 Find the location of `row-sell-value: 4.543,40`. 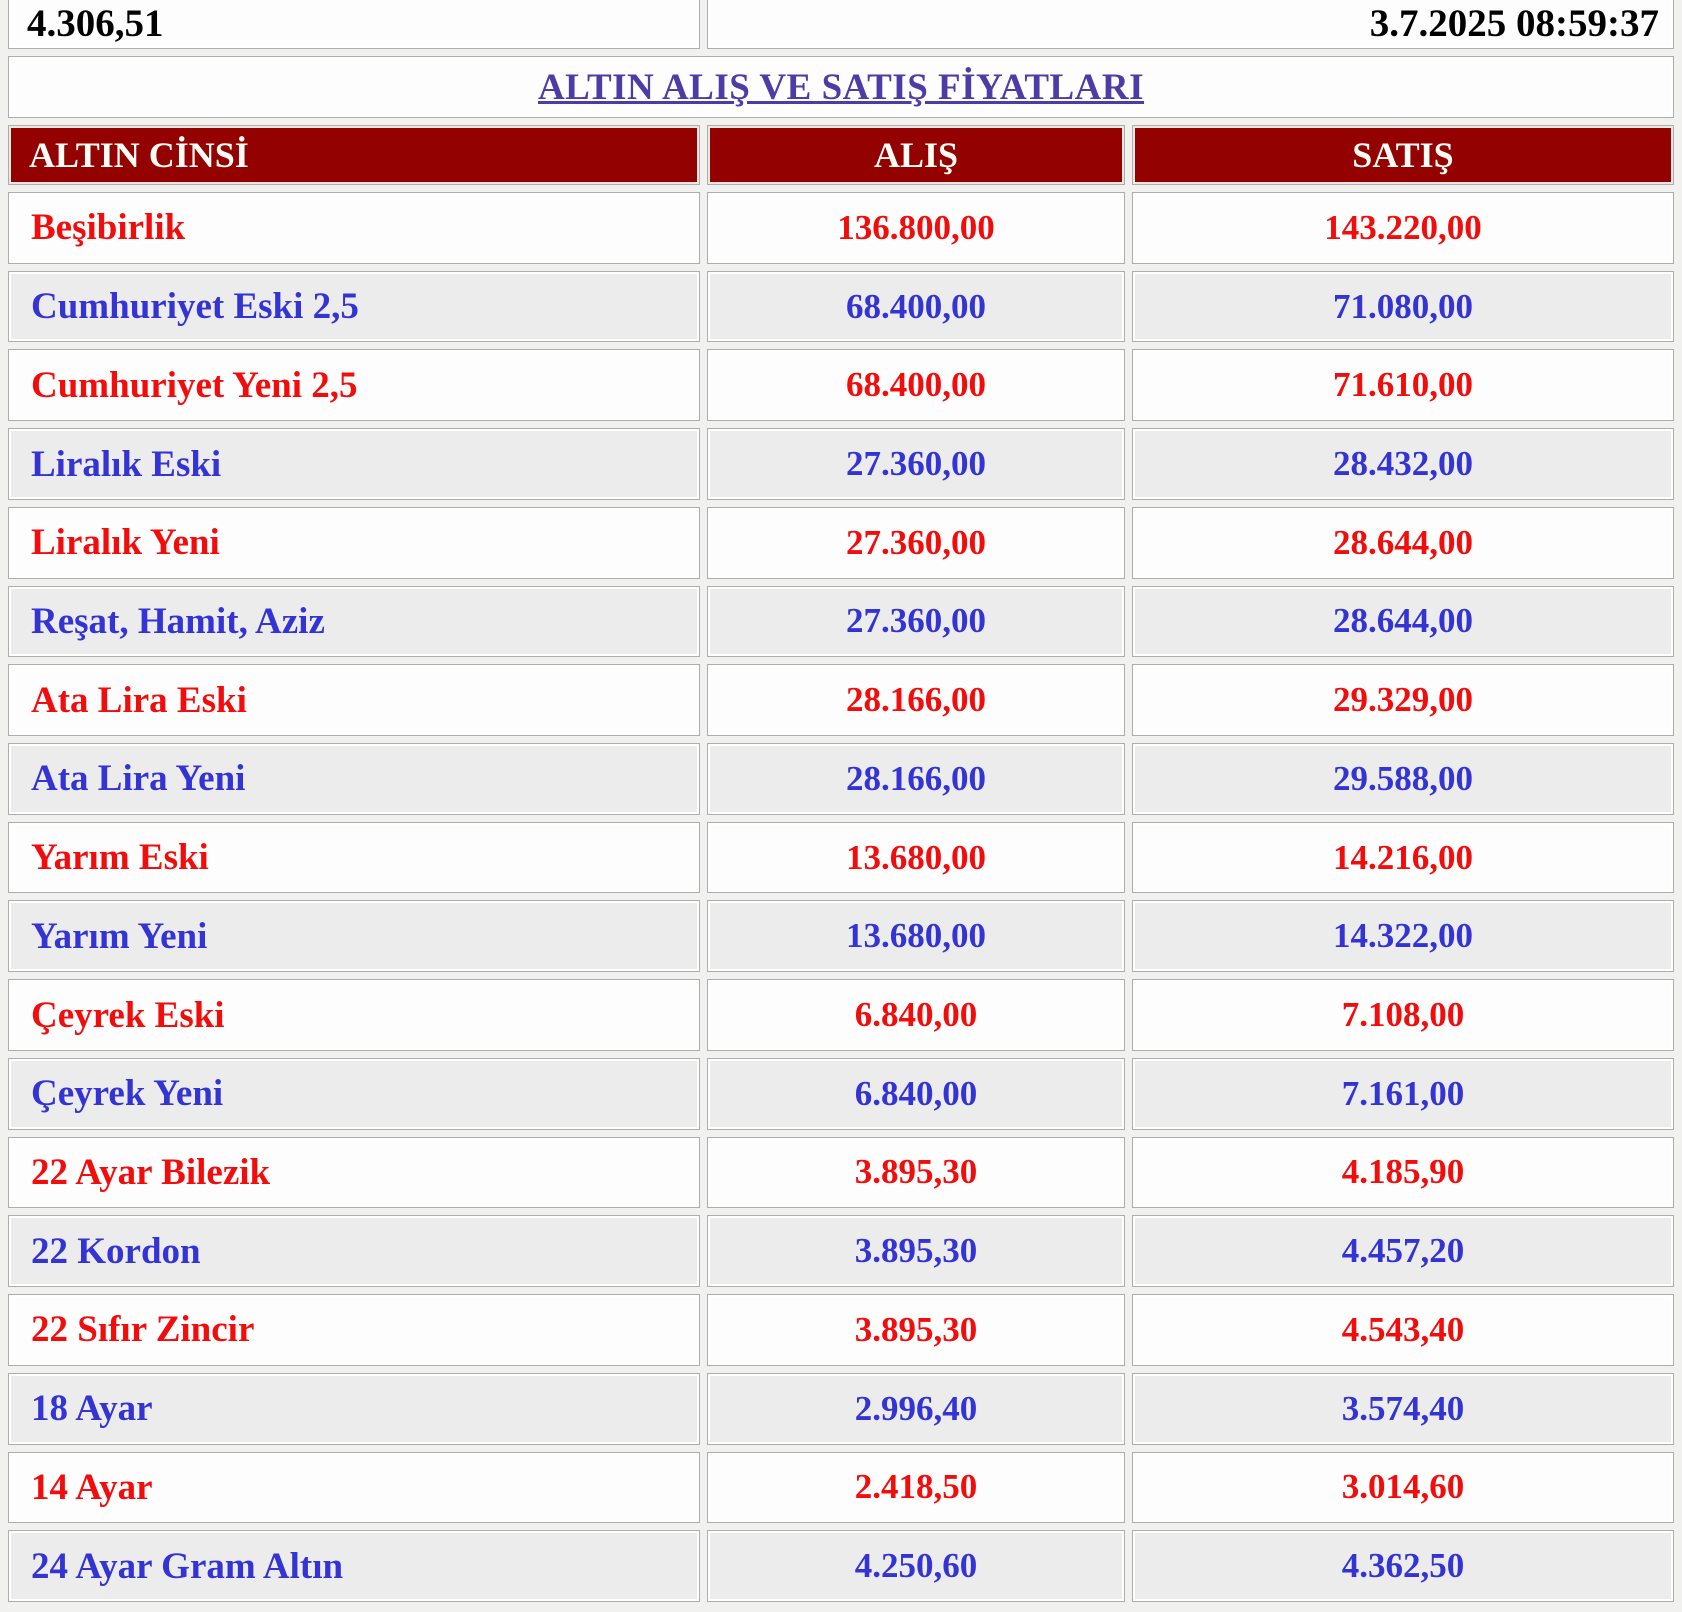

row-sell-value: 4.543,40 is located at coordinates (1403, 1330).